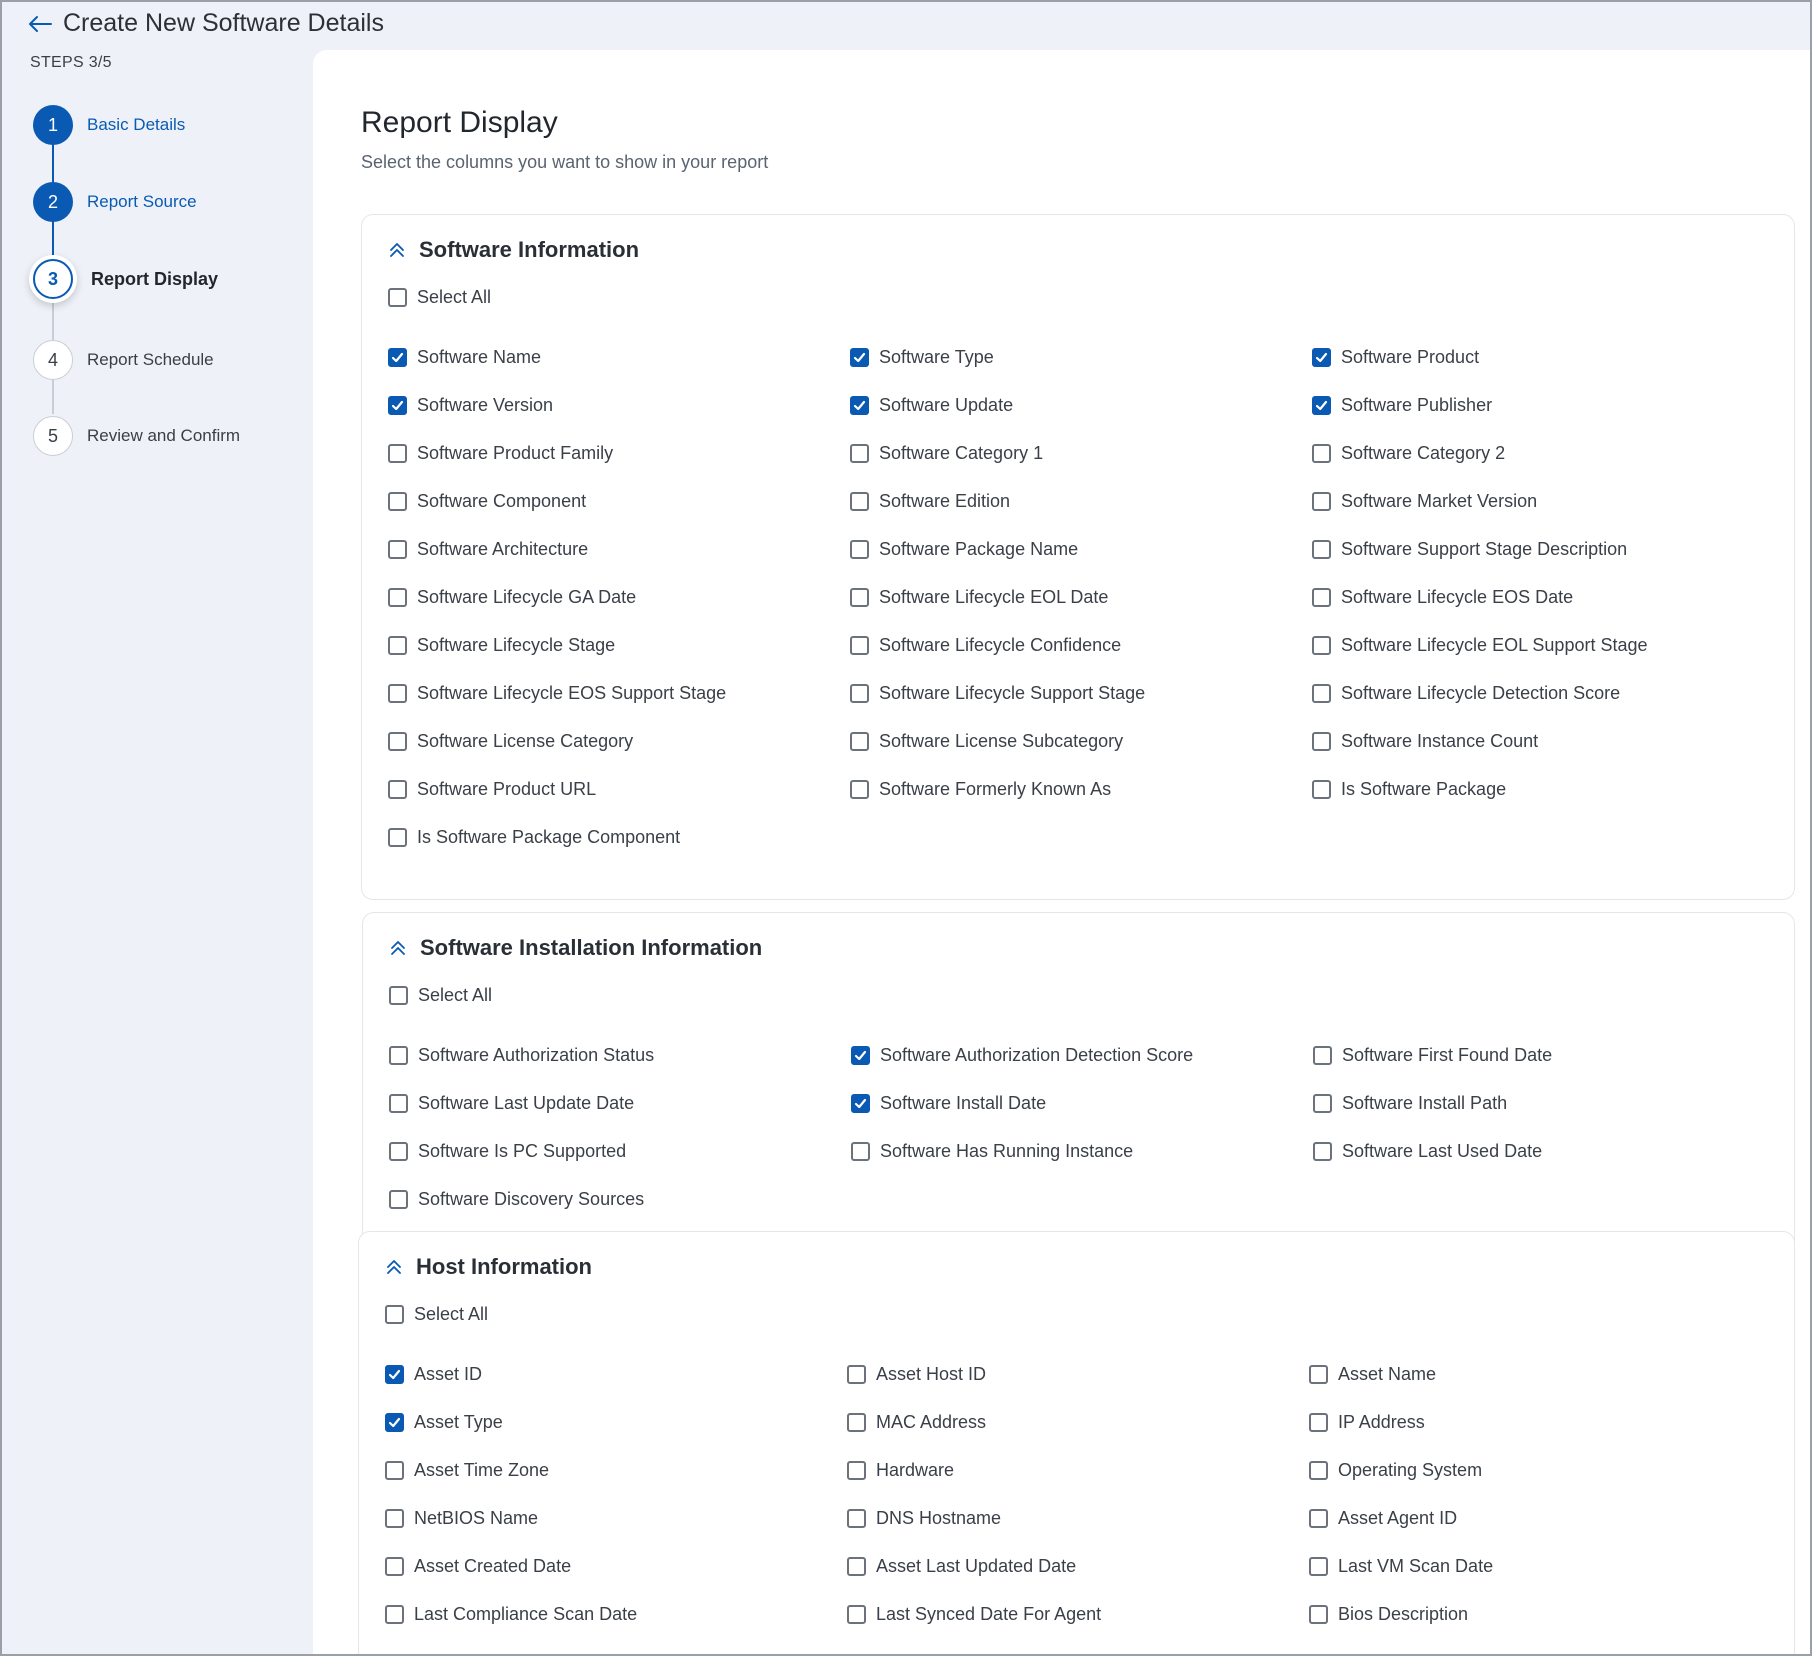 This screenshot has width=1812, height=1656. I want to click on back-button, so click(40, 24).